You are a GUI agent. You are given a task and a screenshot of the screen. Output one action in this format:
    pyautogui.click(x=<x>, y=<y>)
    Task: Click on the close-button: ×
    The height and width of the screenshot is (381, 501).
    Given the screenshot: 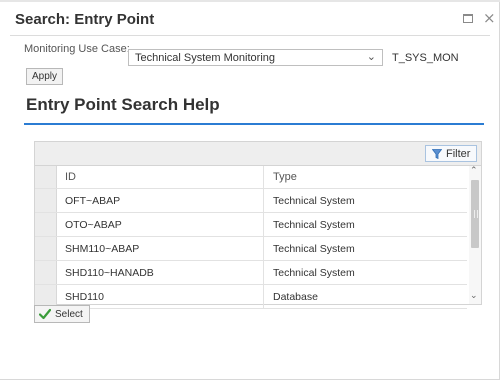 What is the action you would take?
    pyautogui.click(x=489, y=18)
    